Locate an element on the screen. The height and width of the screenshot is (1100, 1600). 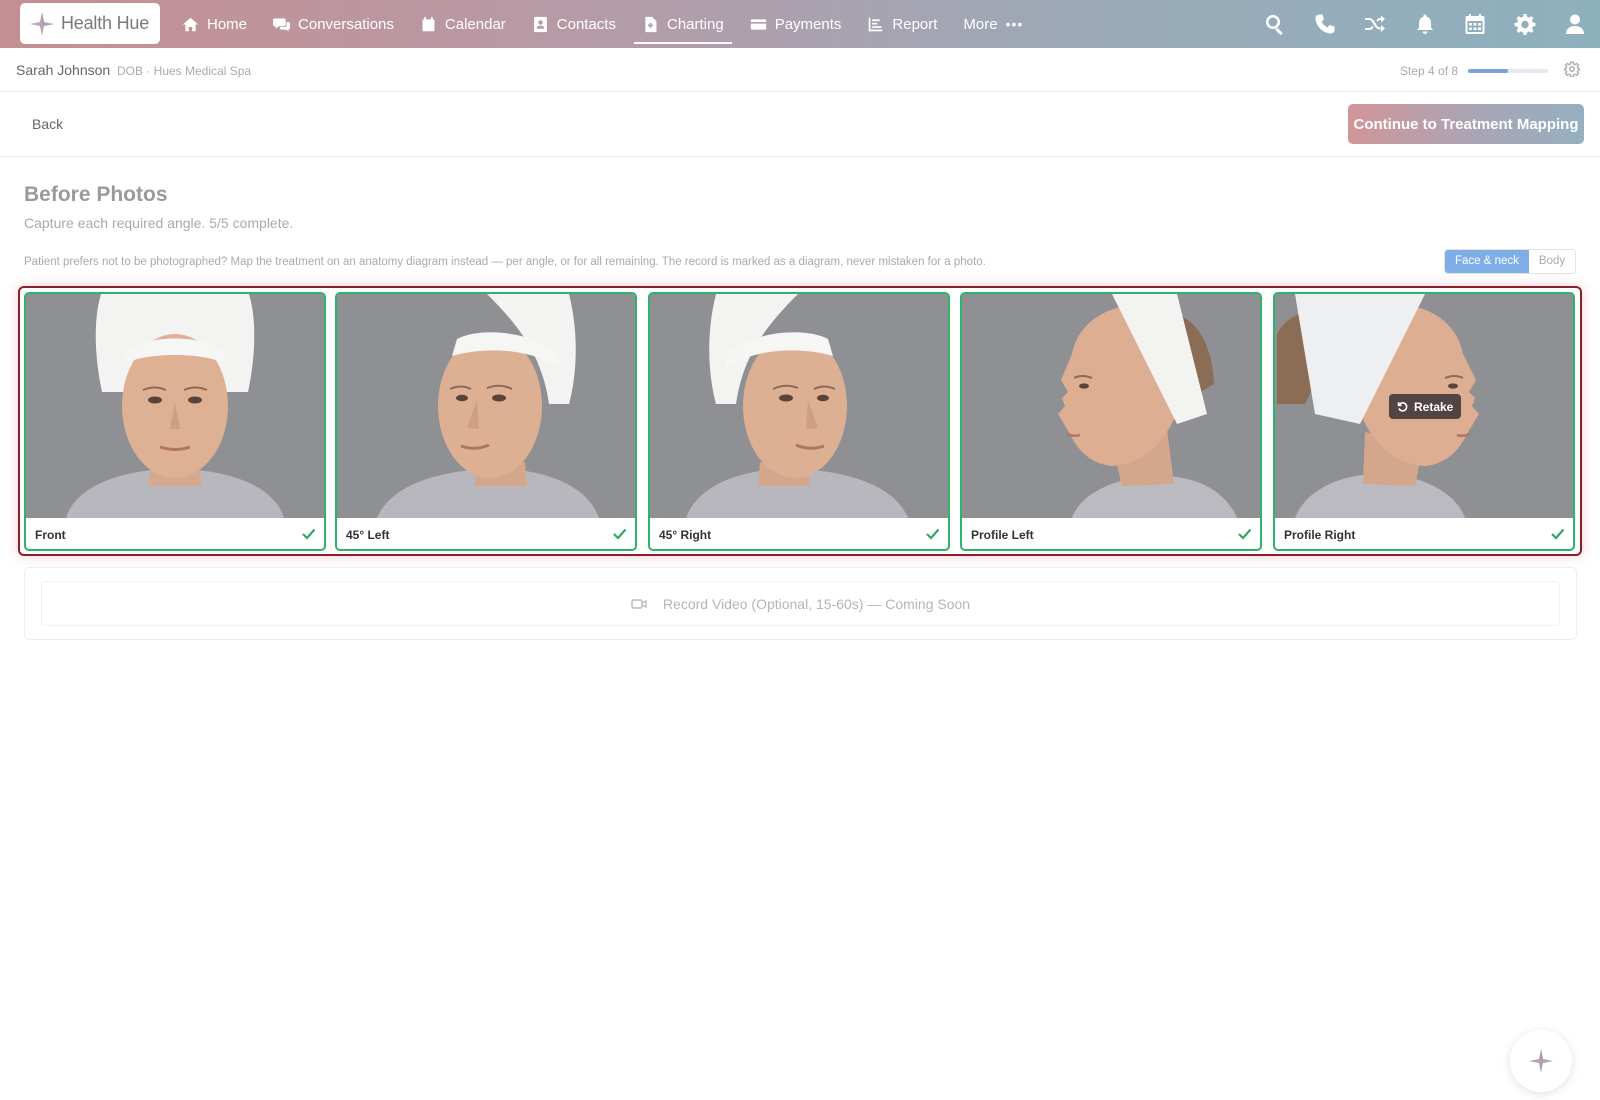
step-progress-bar is located at coordinates (1508, 71).